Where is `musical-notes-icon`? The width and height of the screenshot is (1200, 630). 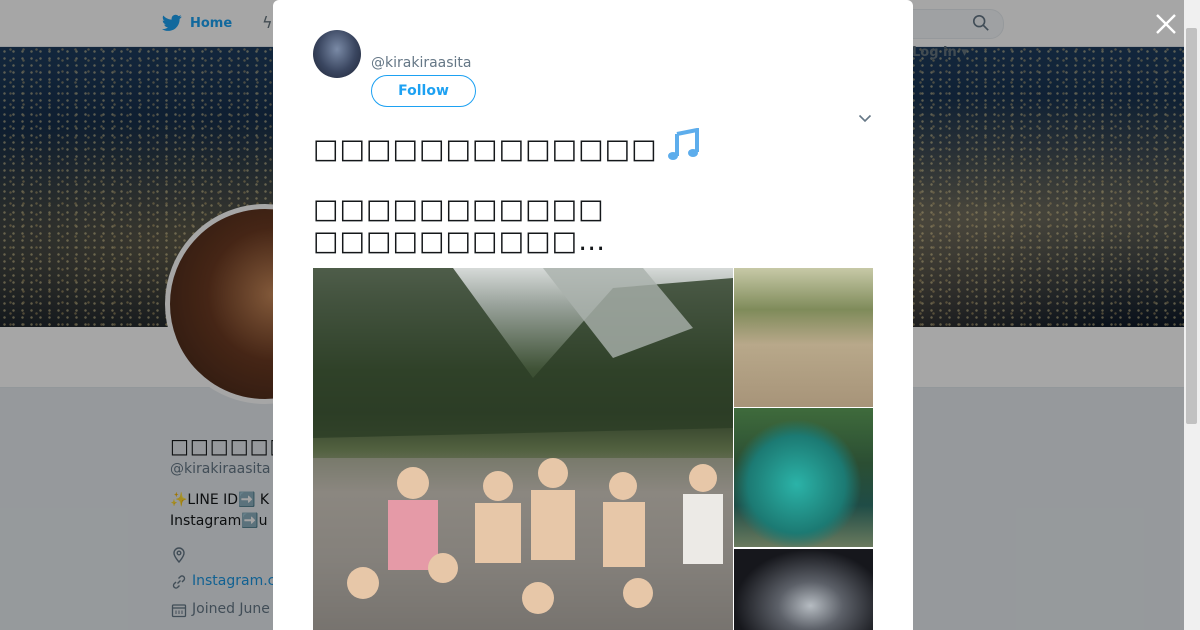
musical-notes-icon is located at coordinates (684, 144).